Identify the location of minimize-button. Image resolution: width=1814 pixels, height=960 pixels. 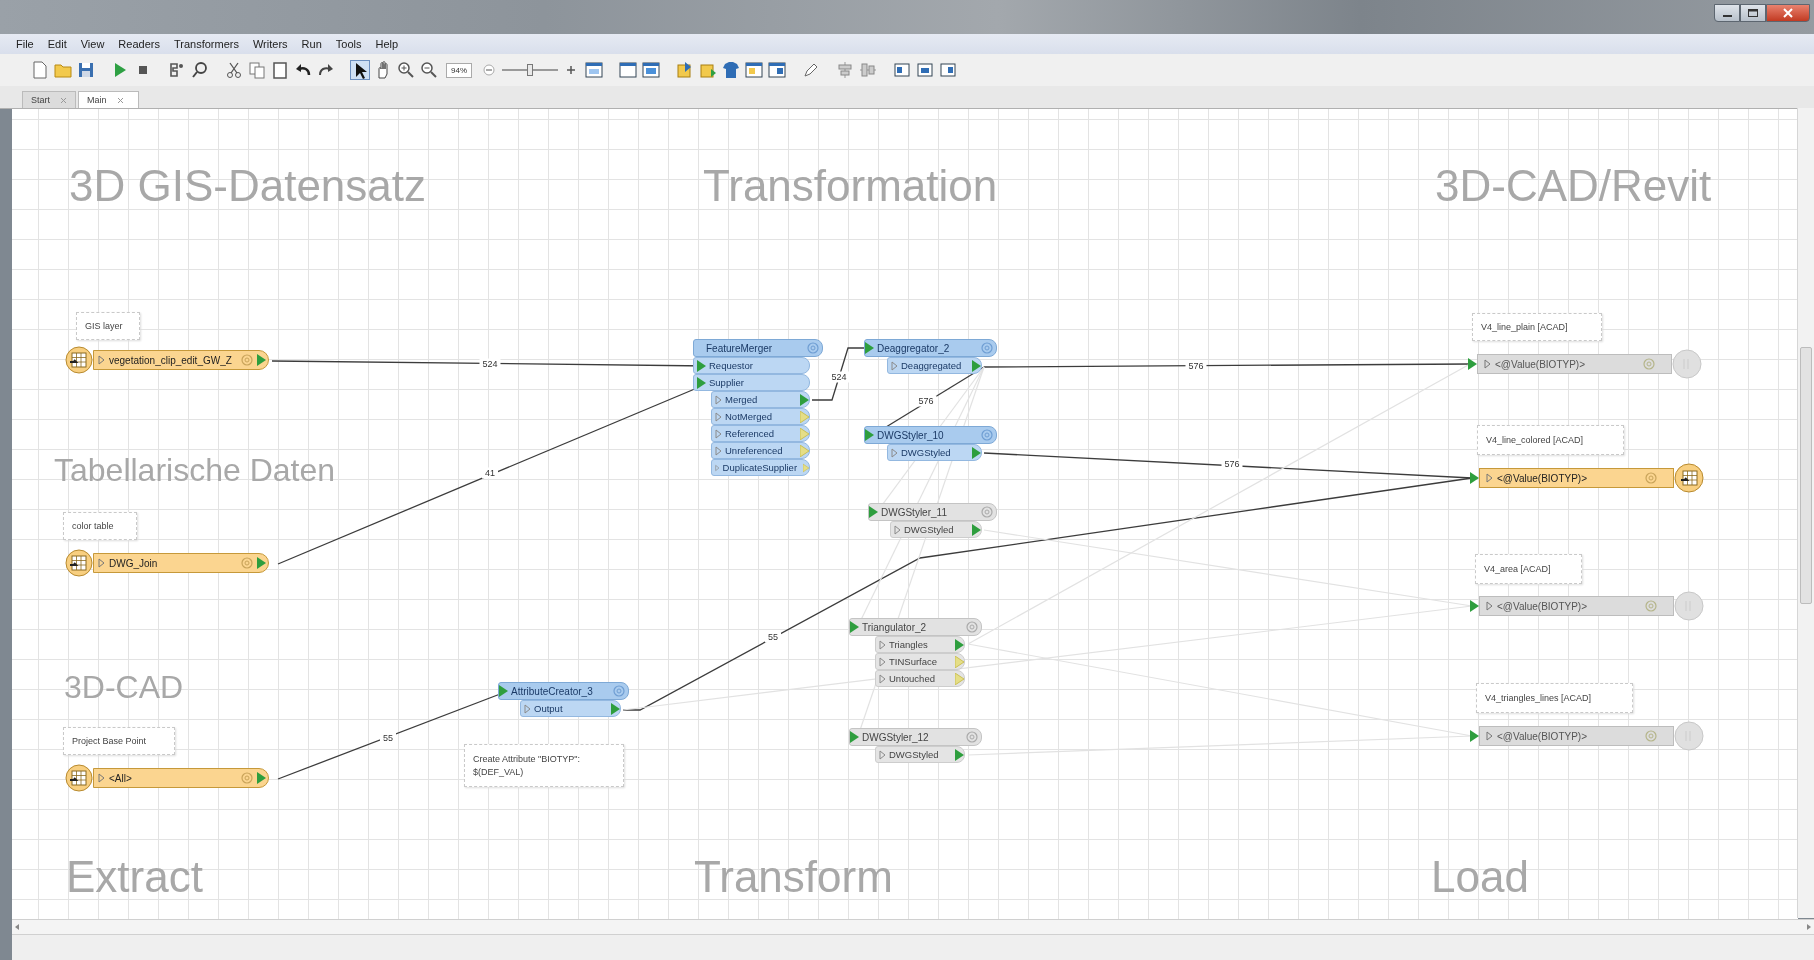
(1727, 13).